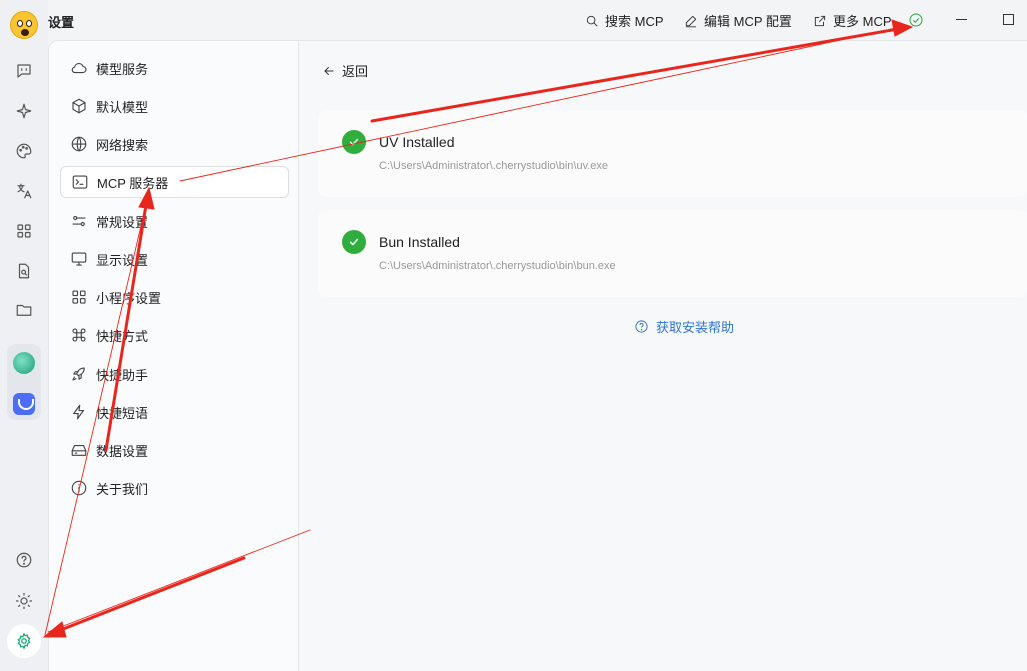 The height and width of the screenshot is (671, 1027). Describe the element at coordinates (592, 20) in the screenshot. I see `search-icon` at that location.